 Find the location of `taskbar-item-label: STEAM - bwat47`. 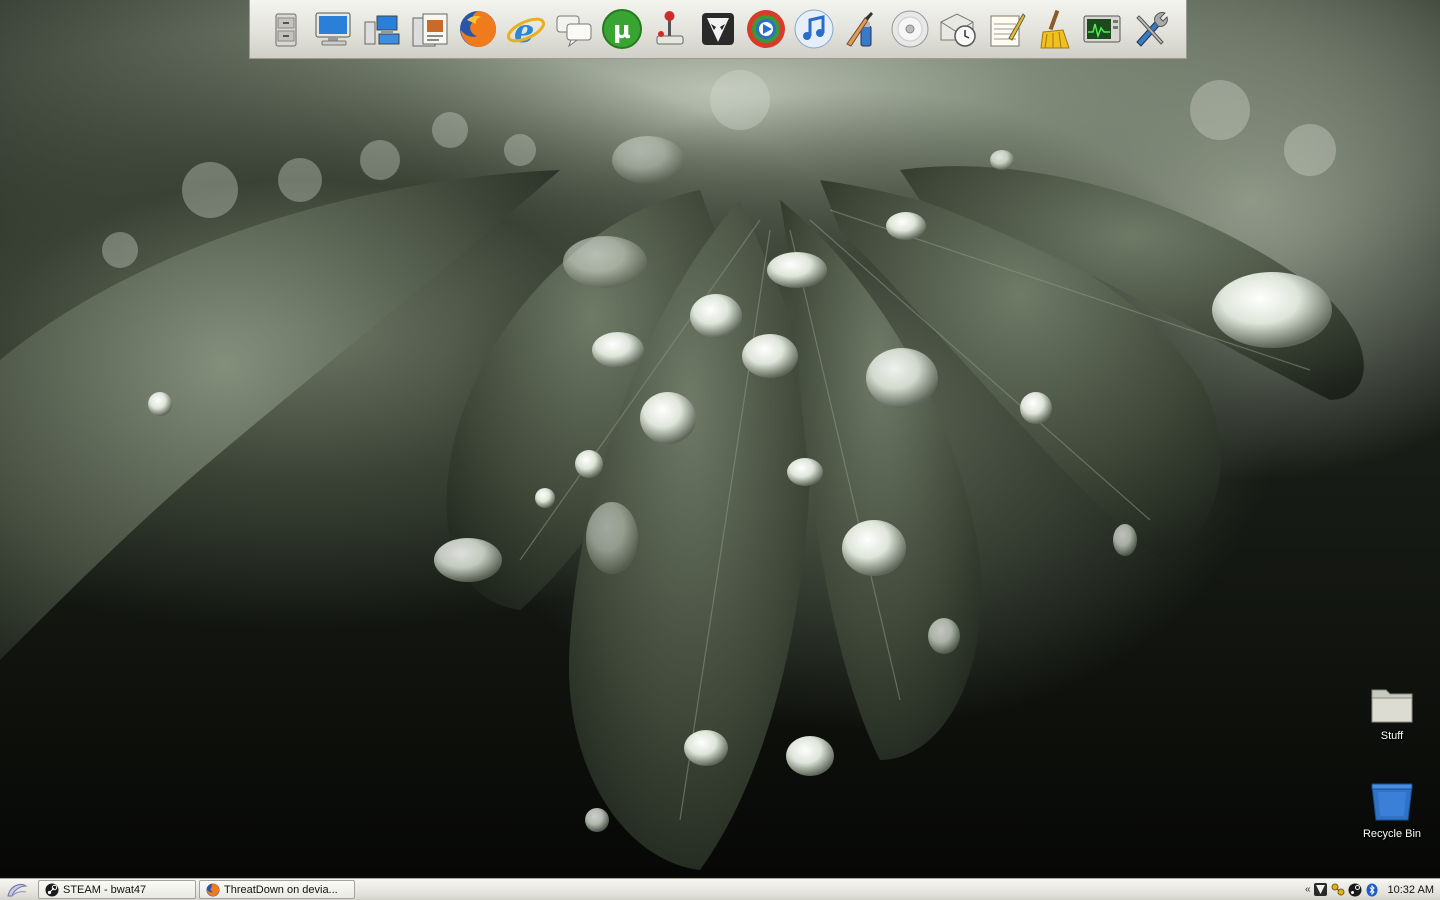

taskbar-item-label: STEAM - bwat47 is located at coordinates (105, 889).